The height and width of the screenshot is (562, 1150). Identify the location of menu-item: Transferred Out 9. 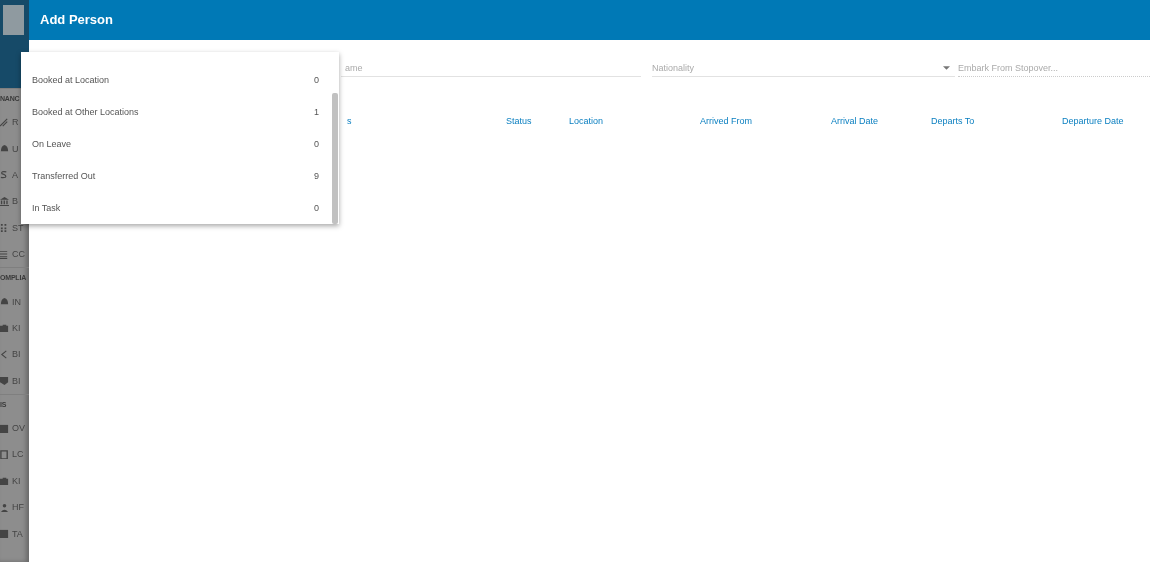
(176, 176).